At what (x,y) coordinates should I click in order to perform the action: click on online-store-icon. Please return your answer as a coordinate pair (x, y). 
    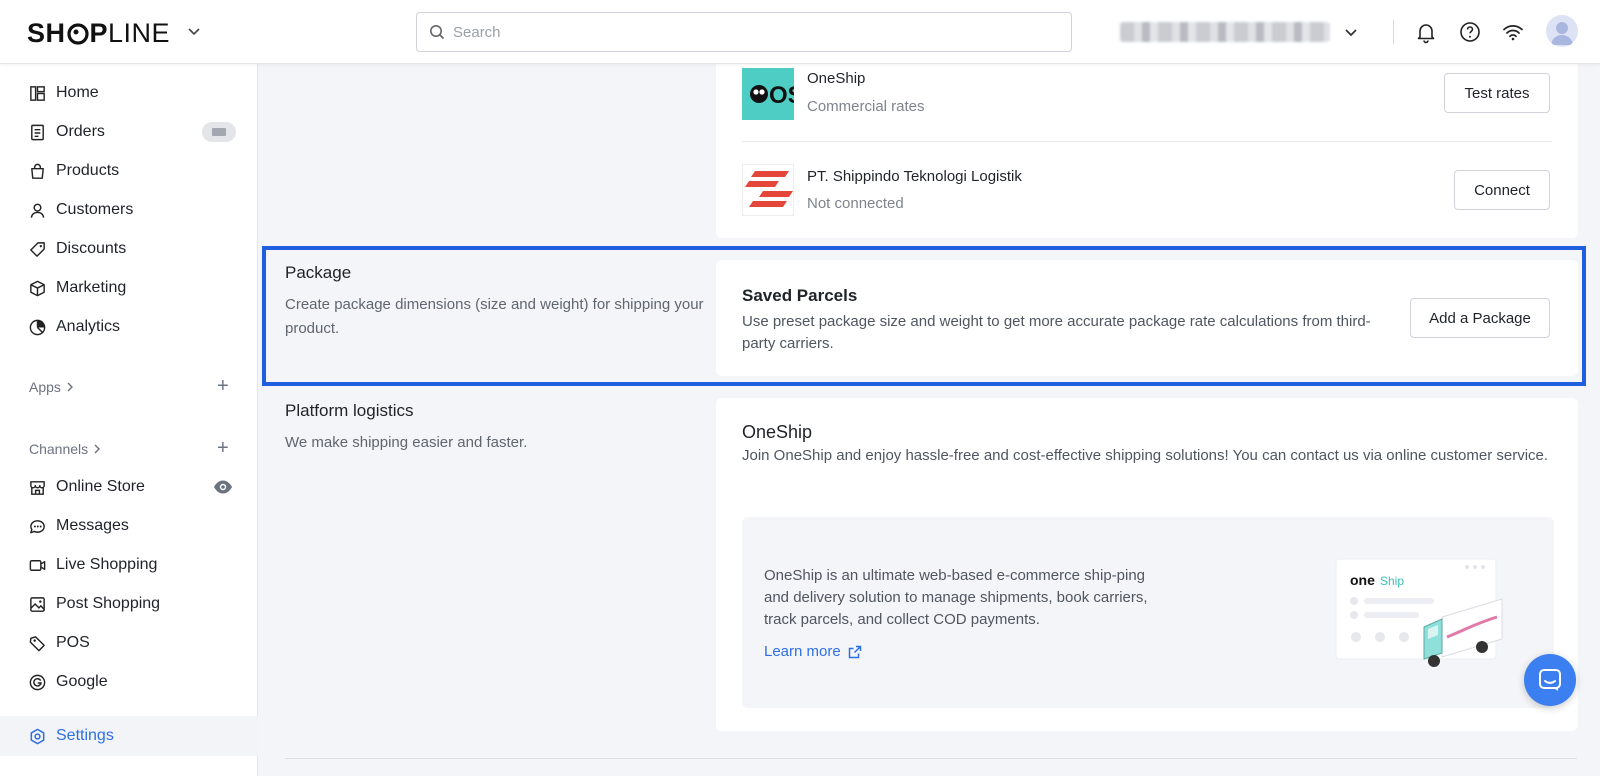
    Looking at the image, I should click on (37, 487).